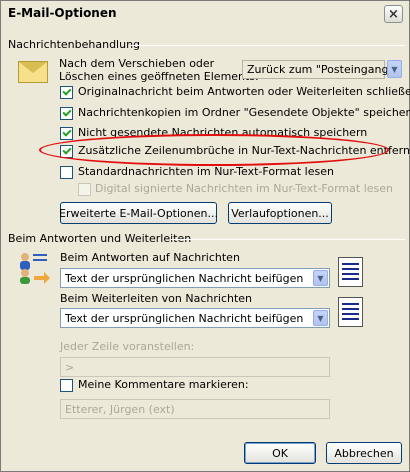 Image resolution: width=410 pixels, height=472 pixels. I want to click on checkbox-close-original, so click(66, 92).